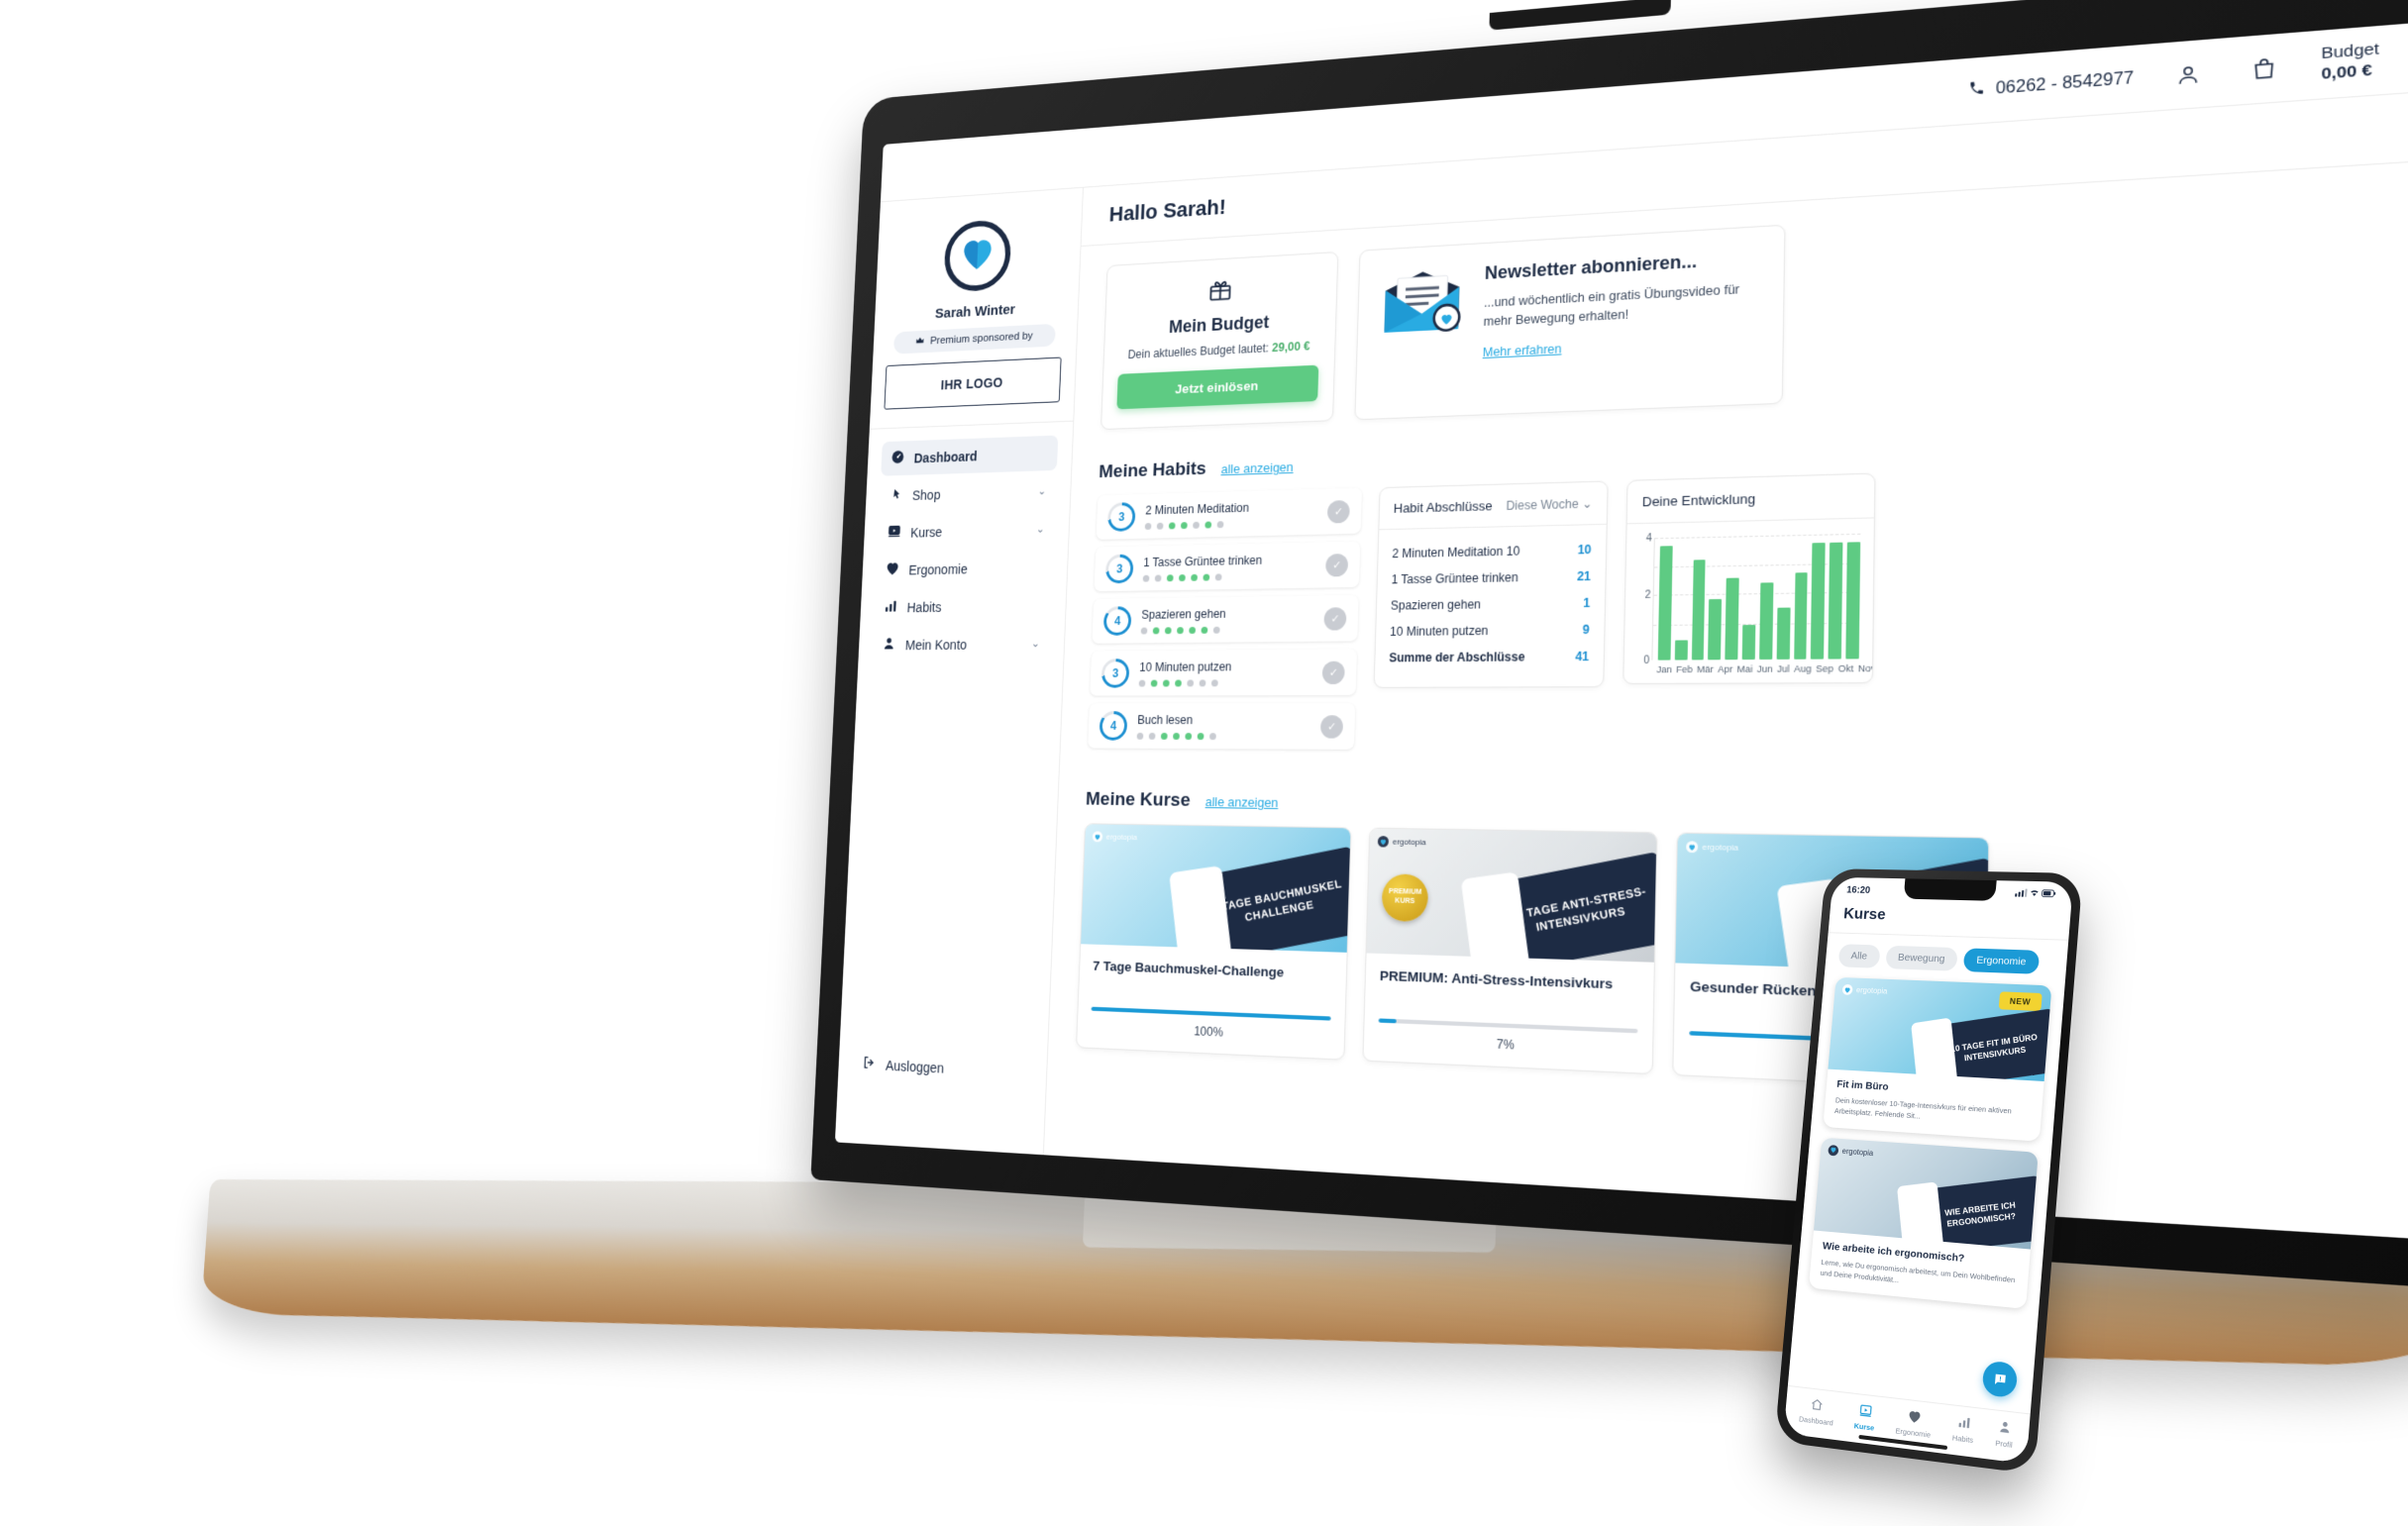 The height and width of the screenshot is (1526, 2408). What do you see at coordinates (1242, 802) in the screenshot?
I see `kurse-show-all-link: alle anzeigen` at bounding box center [1242, 802].